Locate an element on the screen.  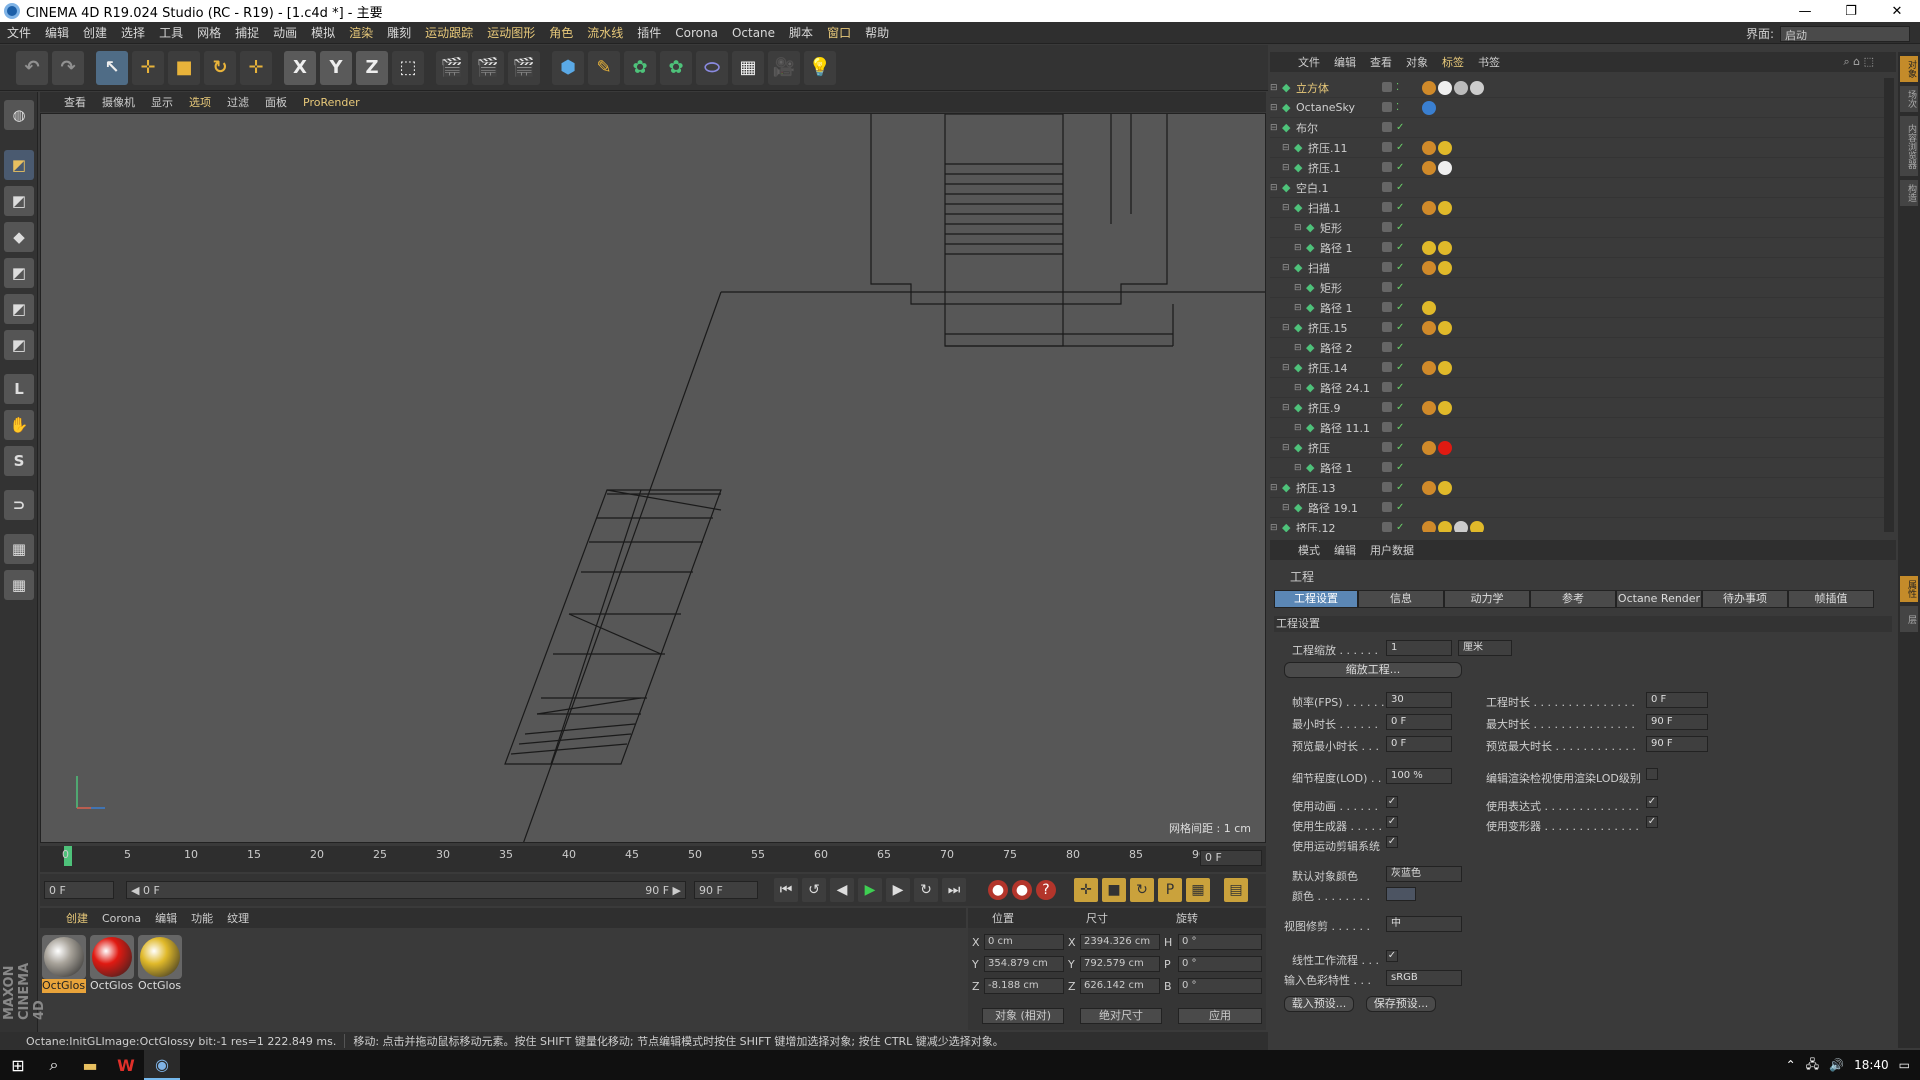
object-row: ⊟ ◆ 扫描.1 ✓ is located at coordinates (1577, 208).